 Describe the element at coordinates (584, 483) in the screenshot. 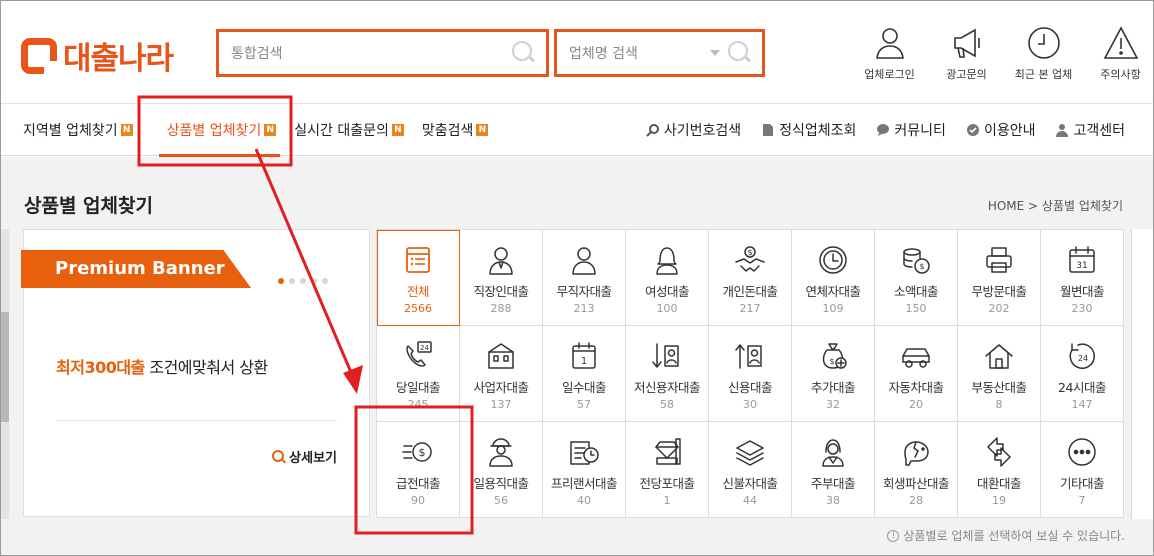

I see `category-name: 프리랜서대출` at that location.